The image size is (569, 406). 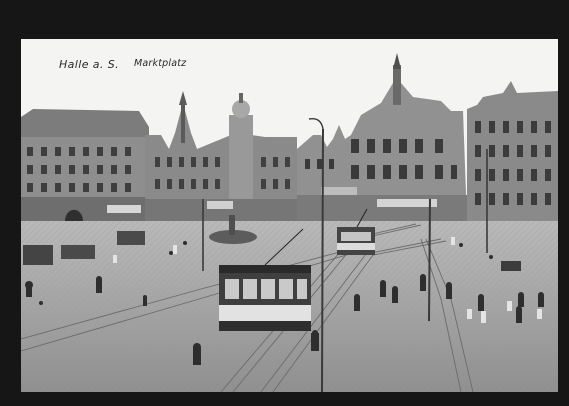 What do you see at coordinates (89, 64) in the screenshot?
I see `caption-city: Halle a. S.` at bounding box center [89, 64].